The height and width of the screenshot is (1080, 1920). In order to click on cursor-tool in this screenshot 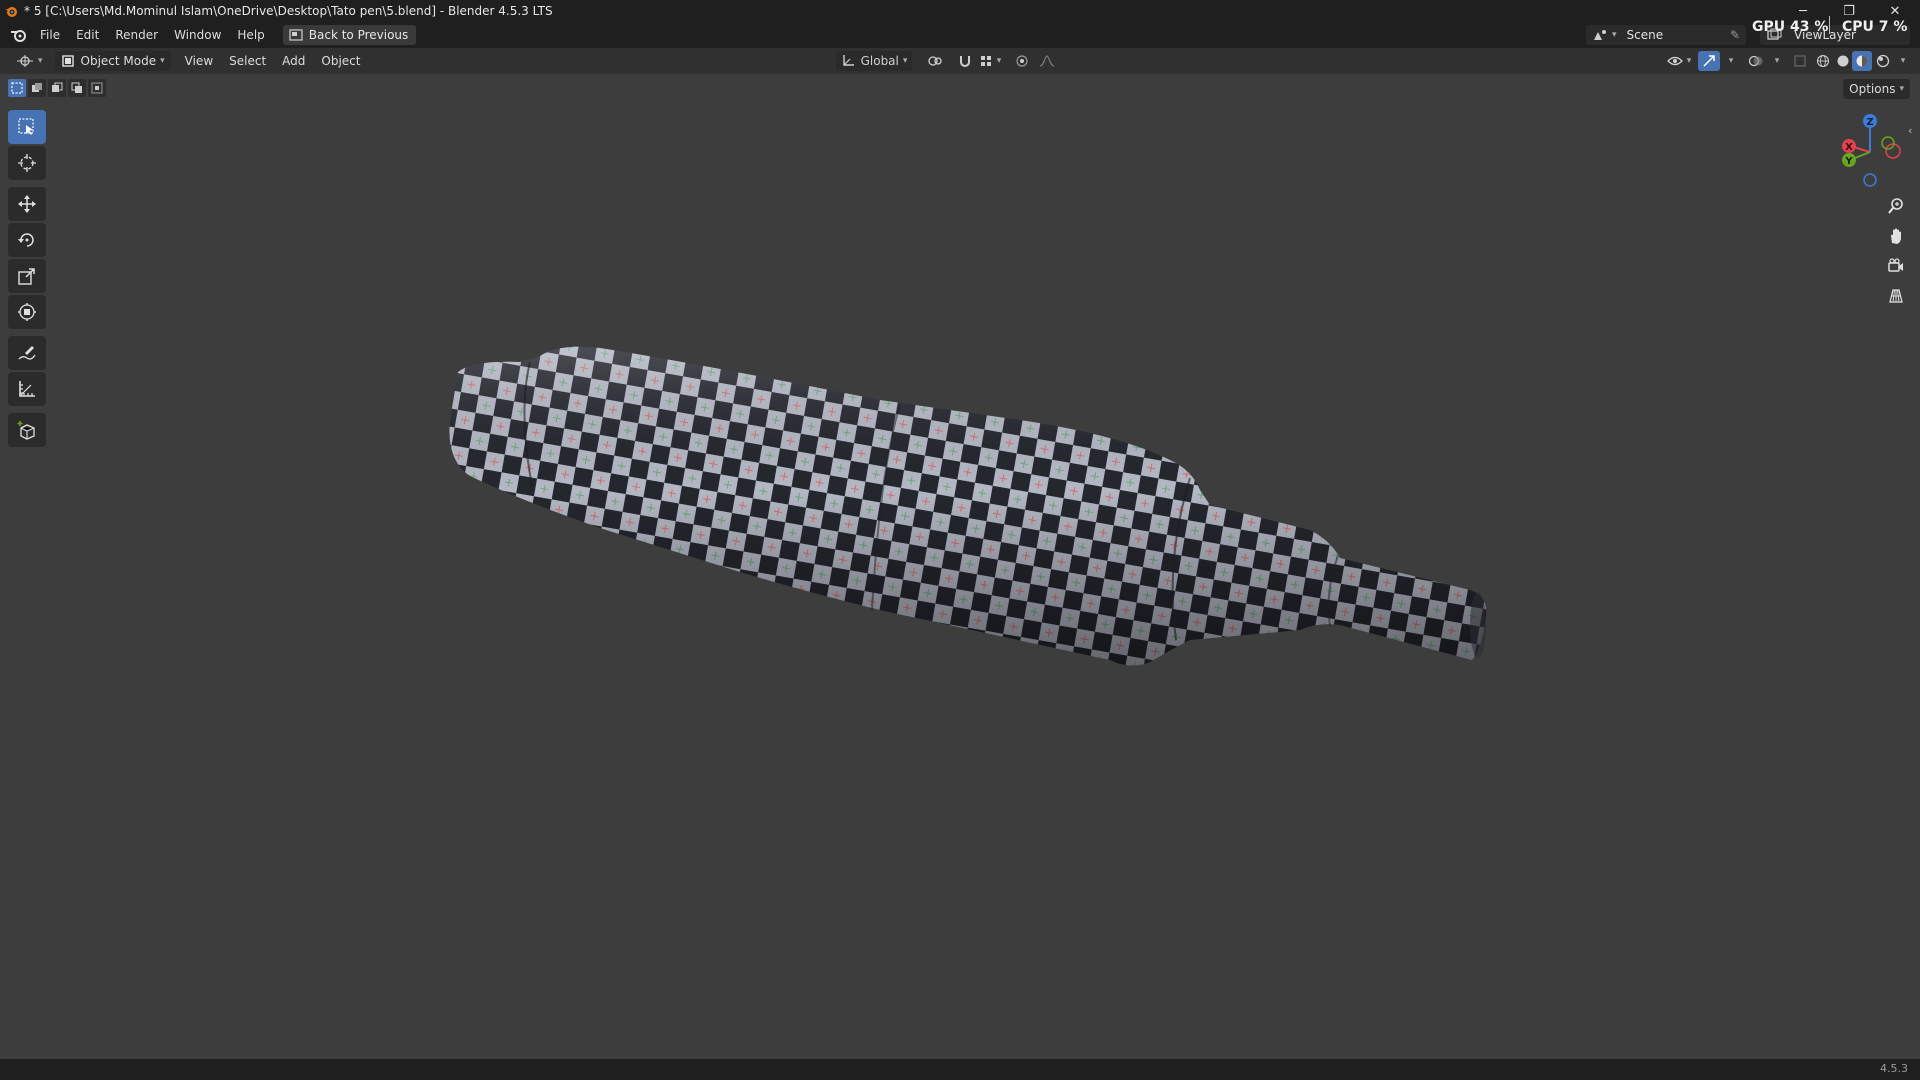, I will do `click(27, 163)`.